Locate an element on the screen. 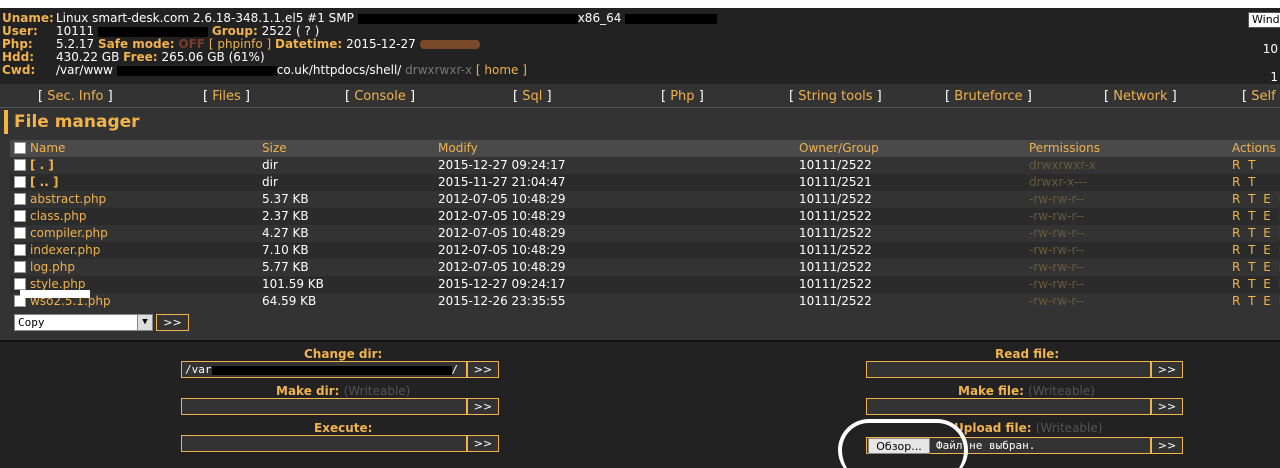 The image size is (1280, 468). make-dir-submit-button: >> is located at coordinates (483, 406).